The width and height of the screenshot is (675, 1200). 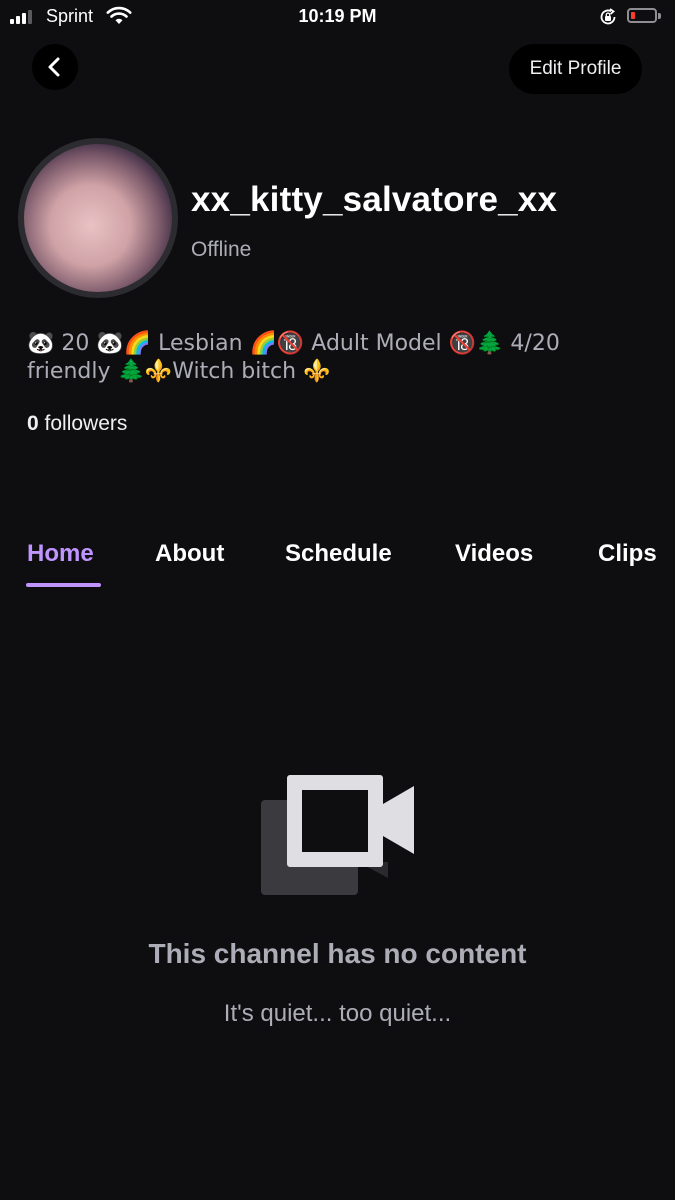 I want to click on tab-bar: Home About Schedule Videos Clips, so click(x=337, y=565).